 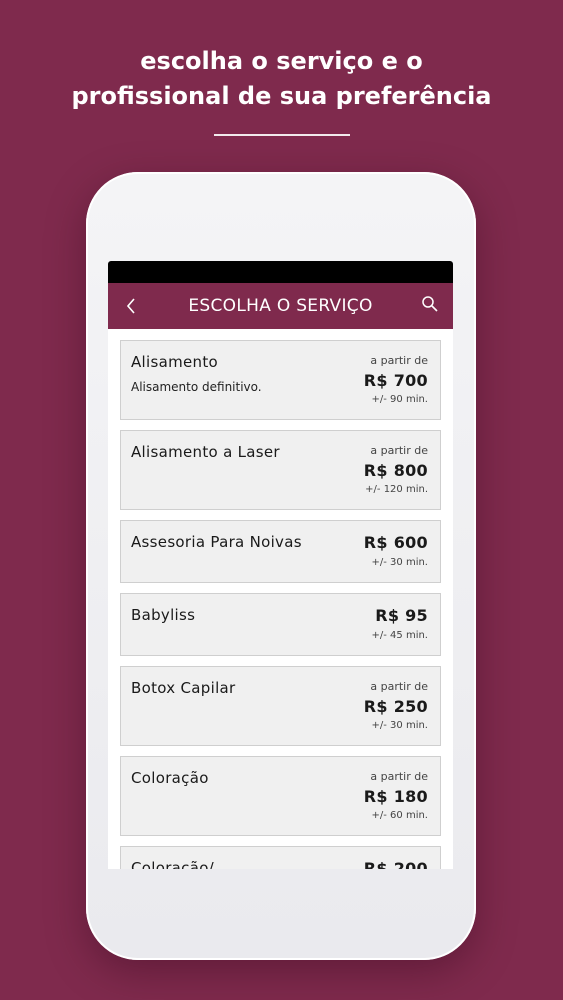 What do you see at coordinates (280, 857) in the screenshot?
I see `service-item-coloracao-partial: Coloração/ R$ 200` at bounding box center [280, 857].